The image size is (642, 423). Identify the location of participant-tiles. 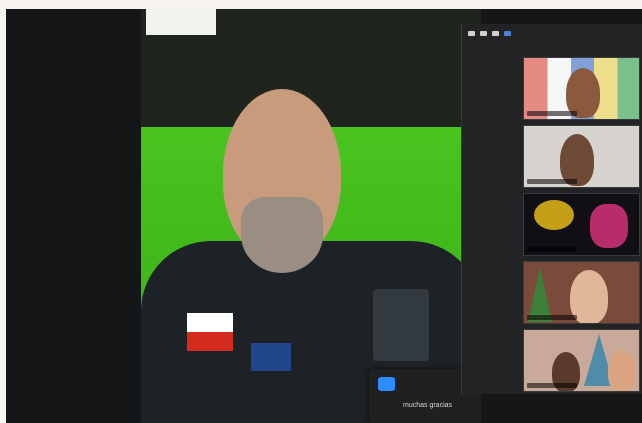
(581, 227).